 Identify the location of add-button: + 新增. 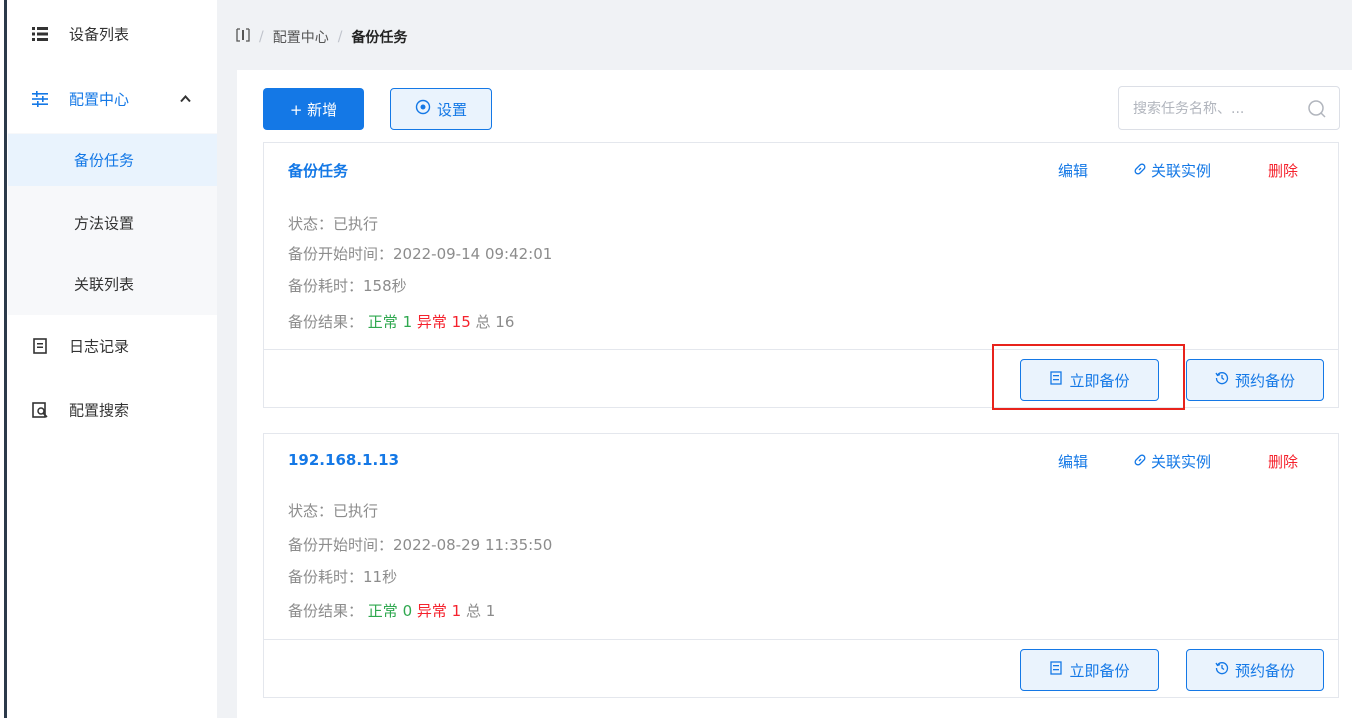
(313, 109).